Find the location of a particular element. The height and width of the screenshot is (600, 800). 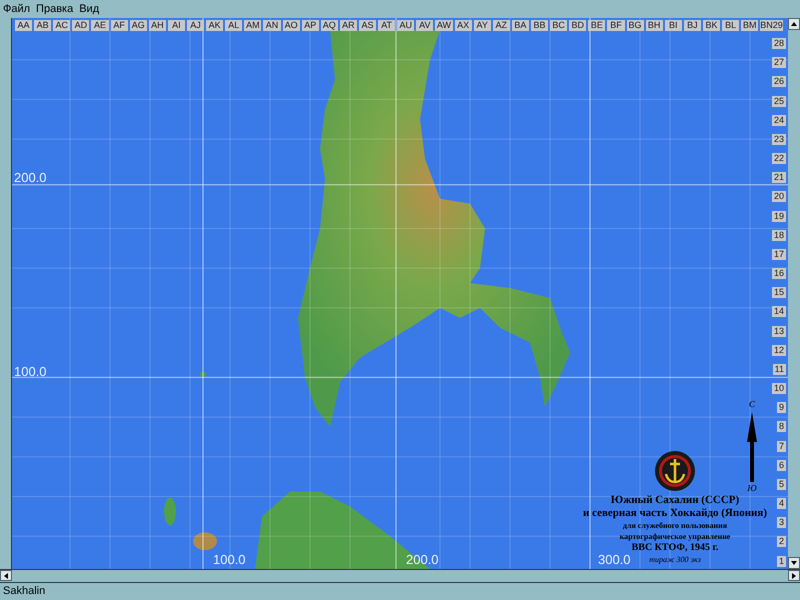

column-label: AL is located at coordinates (233, 25).